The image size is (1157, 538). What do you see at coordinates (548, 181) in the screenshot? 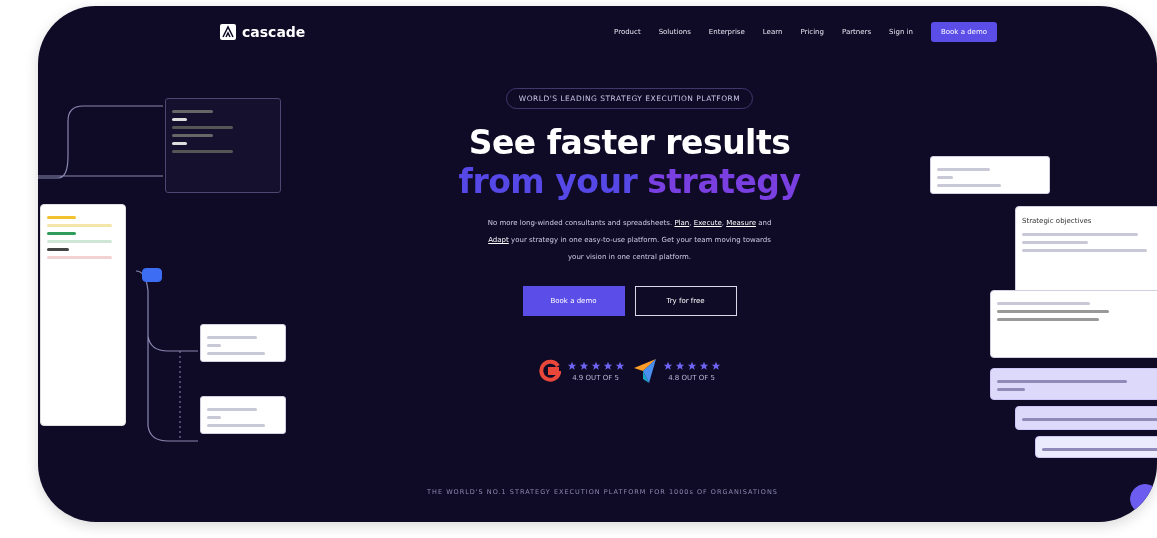
I see `hero-subtitle: from your` at bounding box center [548, 181].